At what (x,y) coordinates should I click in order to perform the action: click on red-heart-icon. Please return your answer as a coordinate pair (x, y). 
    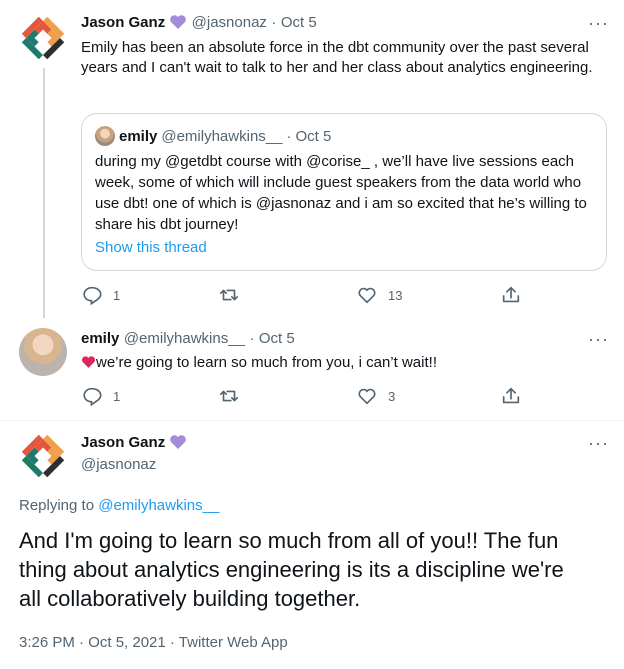
    Looking at the image, I should click on (88, 362).